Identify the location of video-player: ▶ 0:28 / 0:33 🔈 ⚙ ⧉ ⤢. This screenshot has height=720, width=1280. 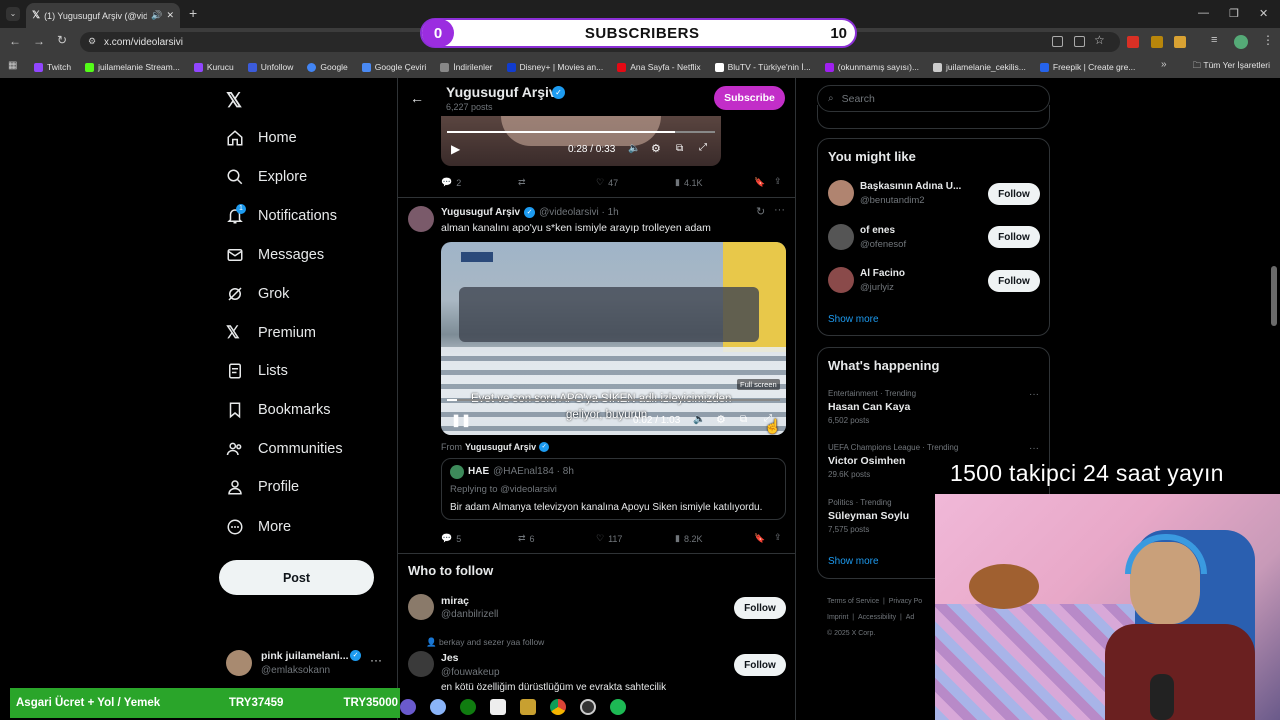
(581, 141).